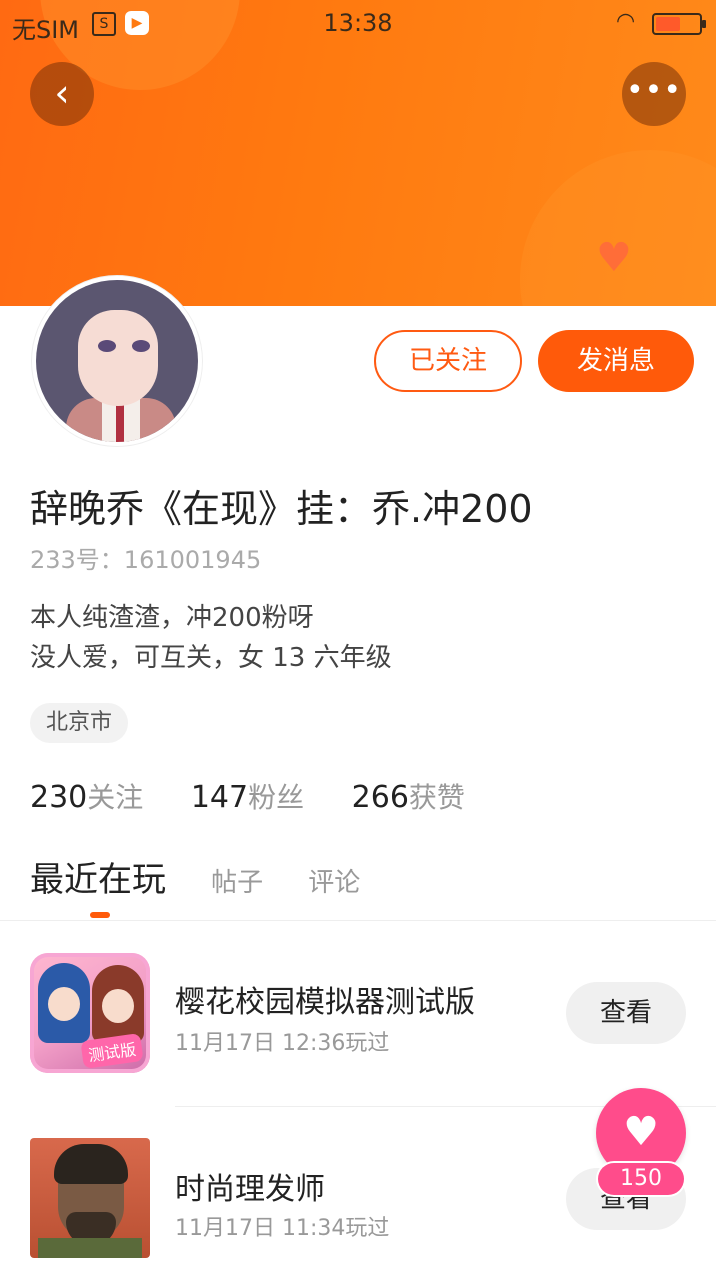  Describe the element at coordinates (211, 638) in the screenshot. I see `bio: 本人纯渣渣，冲200粉呀 没人爱，可互关，女 13 六年级` at that location.